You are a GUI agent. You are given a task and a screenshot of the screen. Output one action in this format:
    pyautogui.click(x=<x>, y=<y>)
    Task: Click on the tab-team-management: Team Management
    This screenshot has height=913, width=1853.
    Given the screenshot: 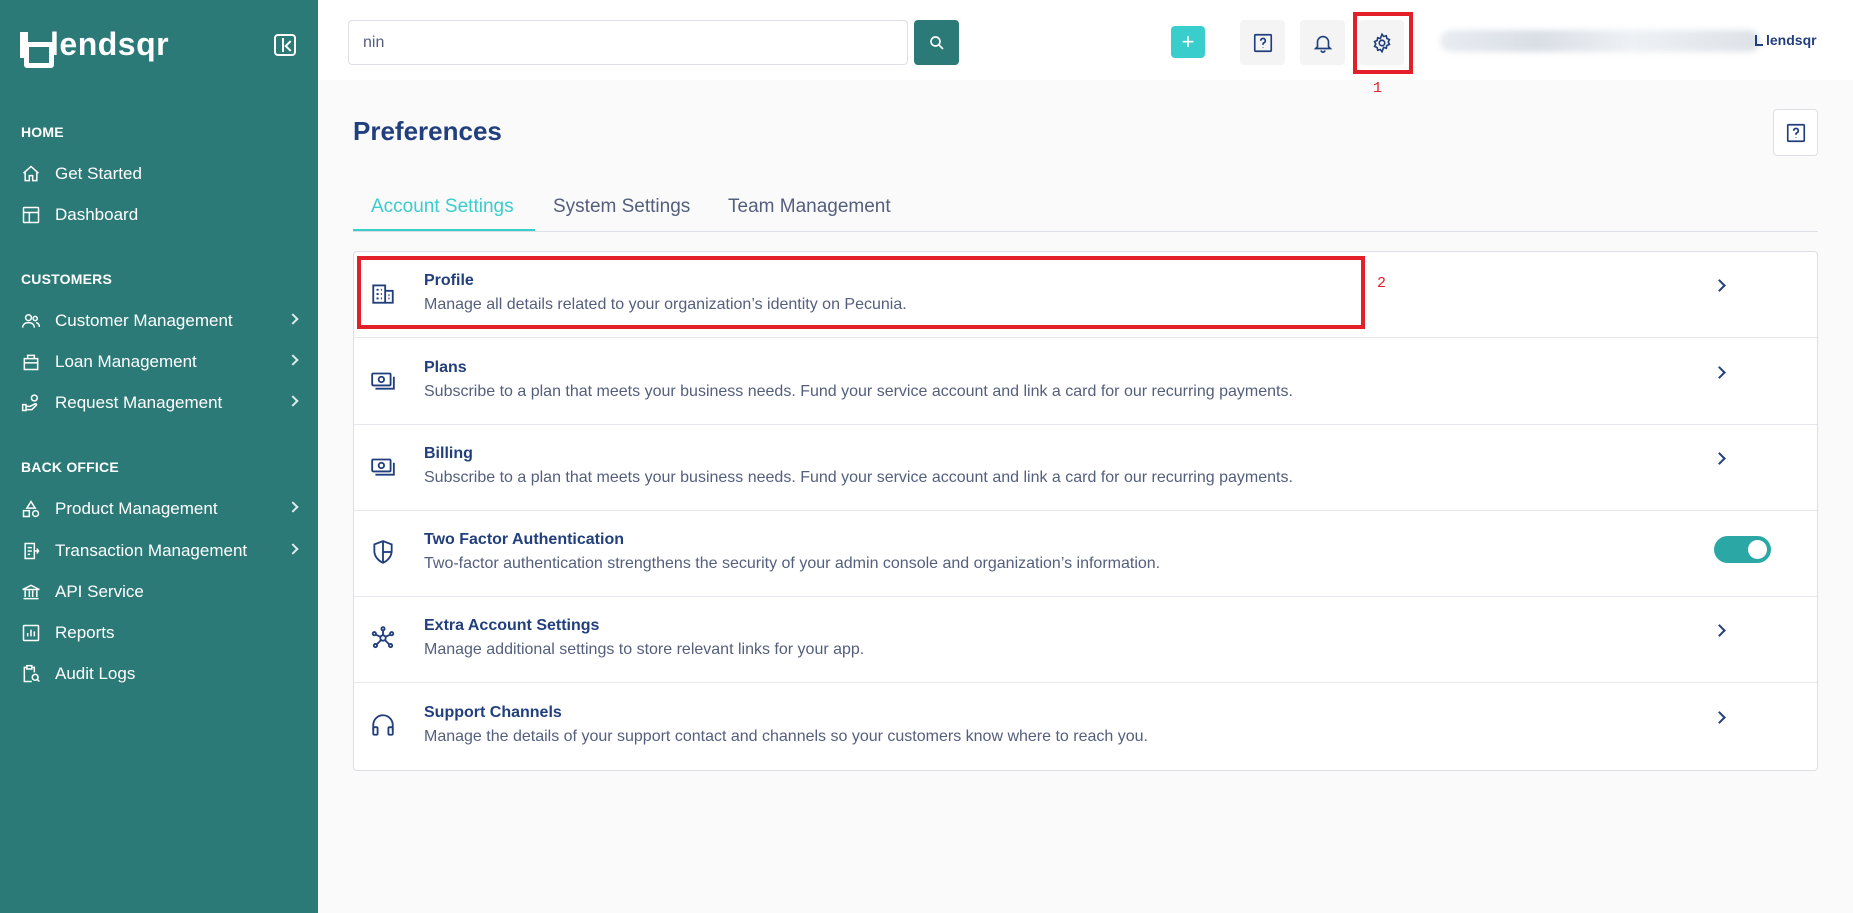 What is the action you would take?
    pyautogui.click(x=809, y=214)
    